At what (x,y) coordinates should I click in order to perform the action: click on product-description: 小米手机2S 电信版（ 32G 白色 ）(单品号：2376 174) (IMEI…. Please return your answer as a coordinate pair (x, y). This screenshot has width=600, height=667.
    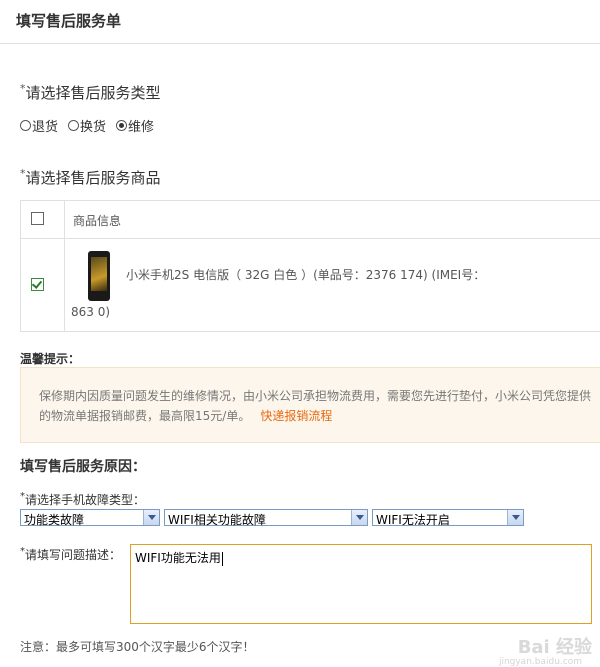
    Looking at the image, I should click on (306, 275).